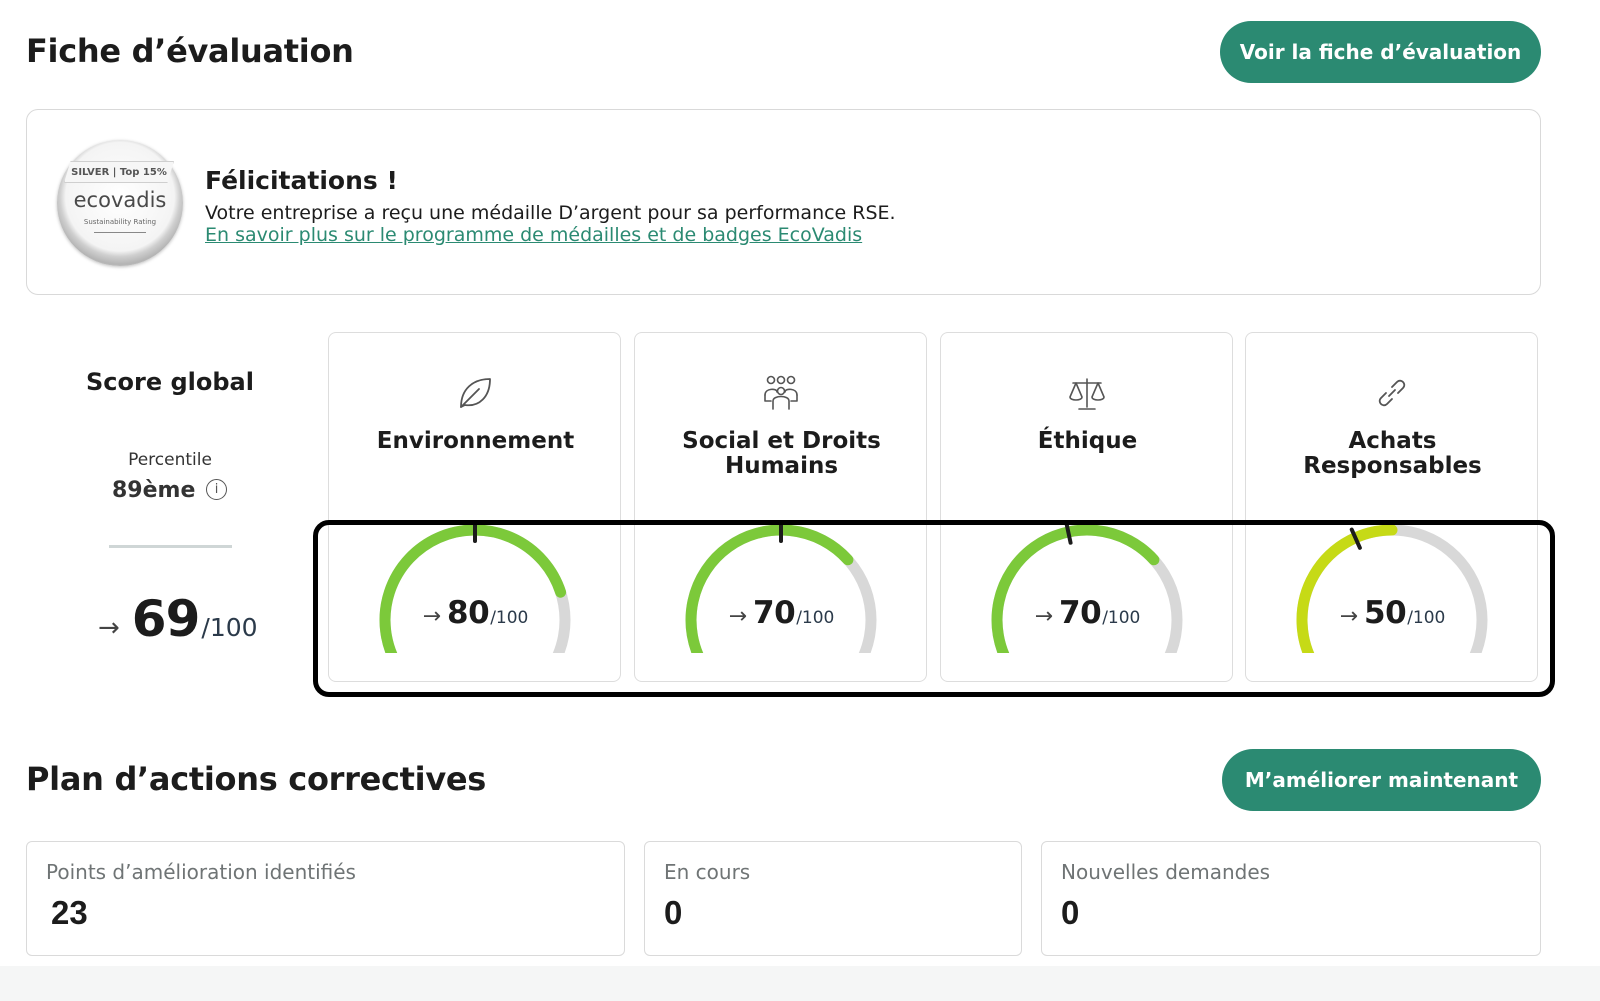 This screenshot has height=1001, width=1600. I want to click on theme-name: Éthique, so click(1087, 441).